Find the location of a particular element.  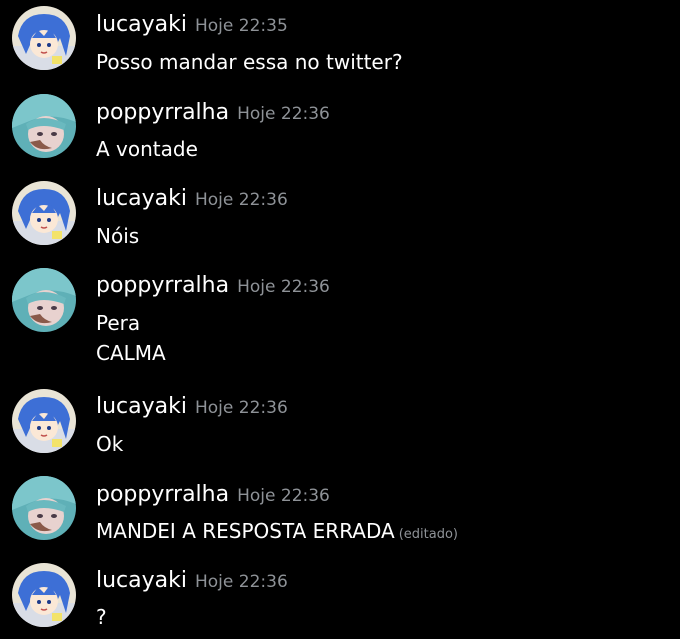

message-text: ? is located at coordinates (101, 617).